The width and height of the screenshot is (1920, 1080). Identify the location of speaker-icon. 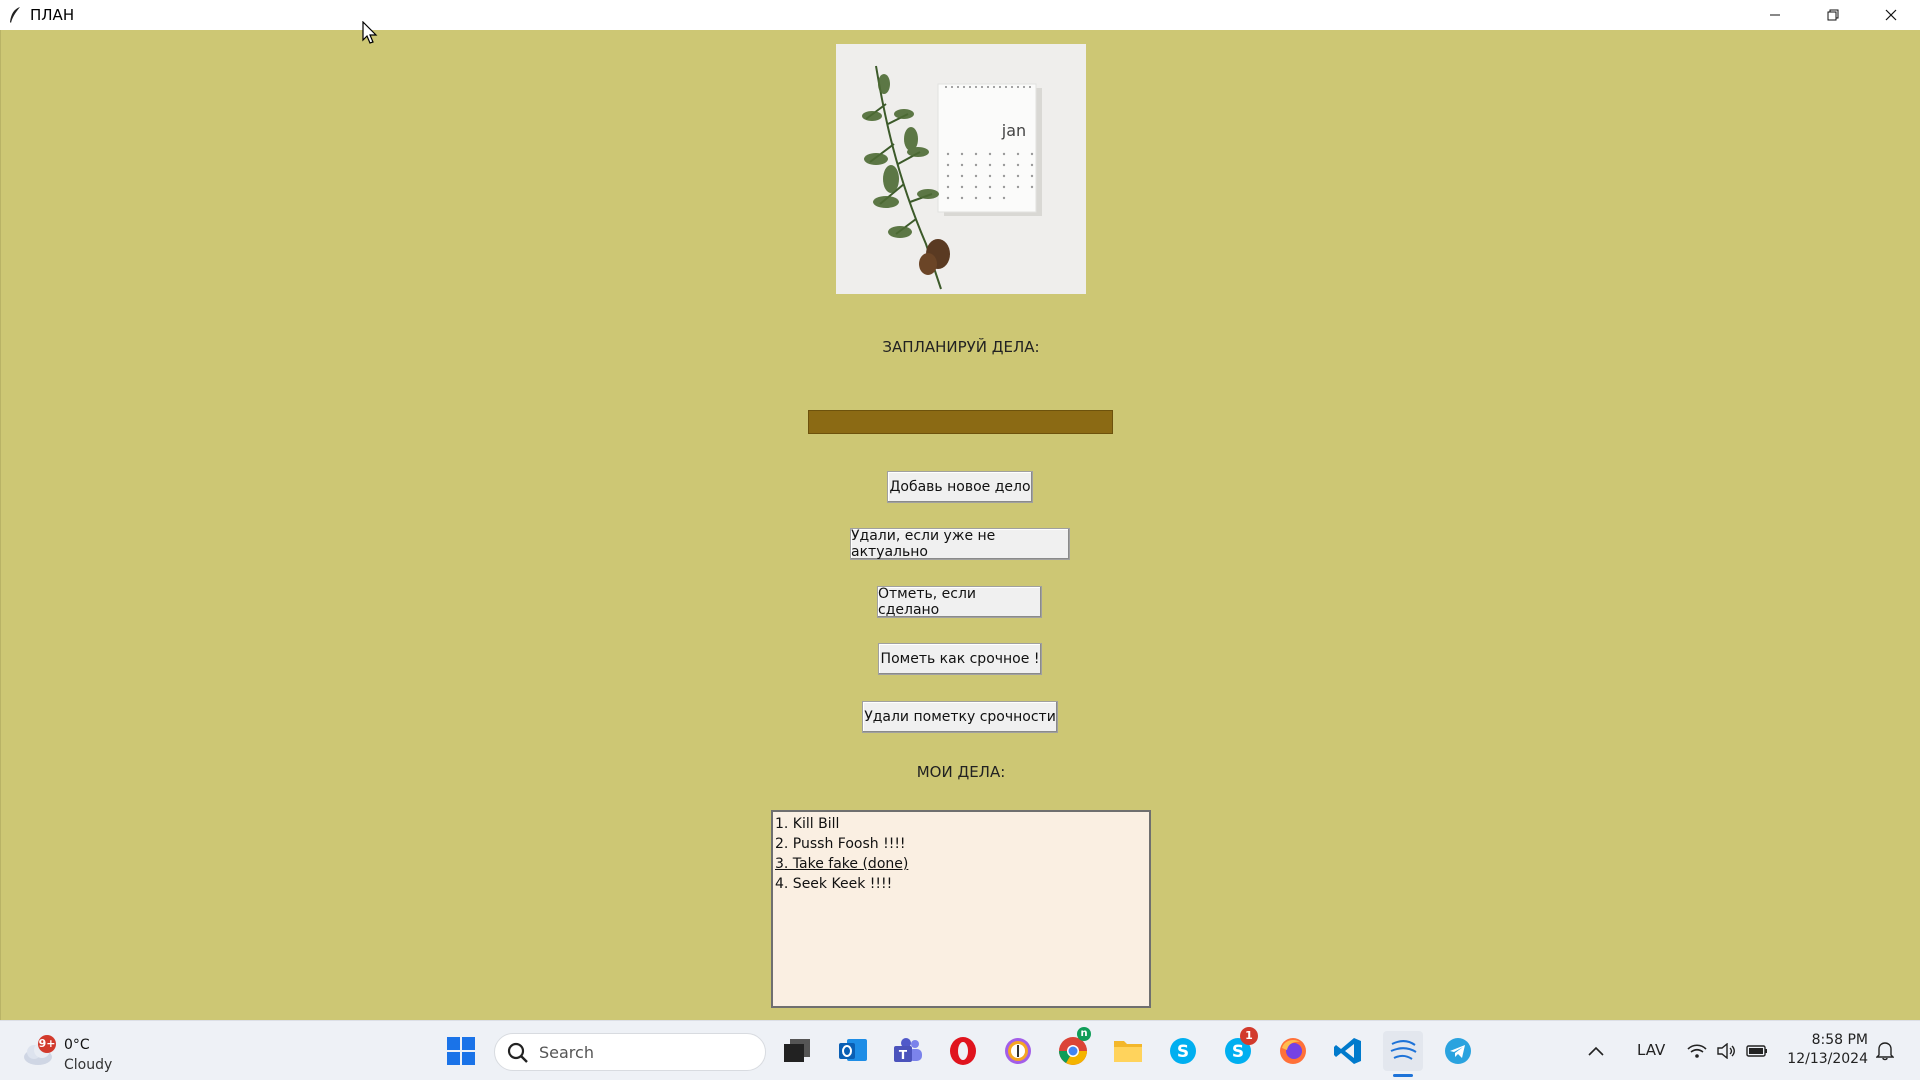
(1726, 1051).